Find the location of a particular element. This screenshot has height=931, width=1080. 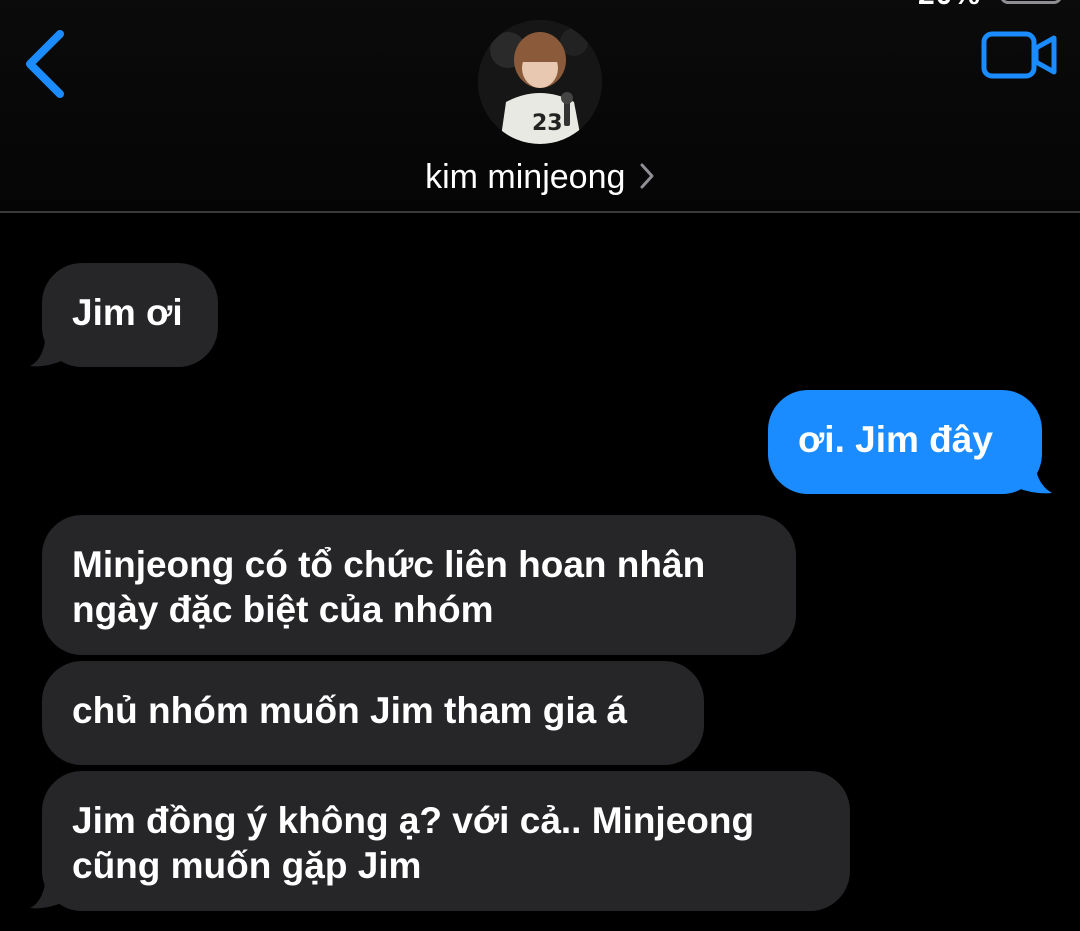

message-text-line: Minjeong có tổ chức liên hoan nhân is located at coordinates (389, 564).